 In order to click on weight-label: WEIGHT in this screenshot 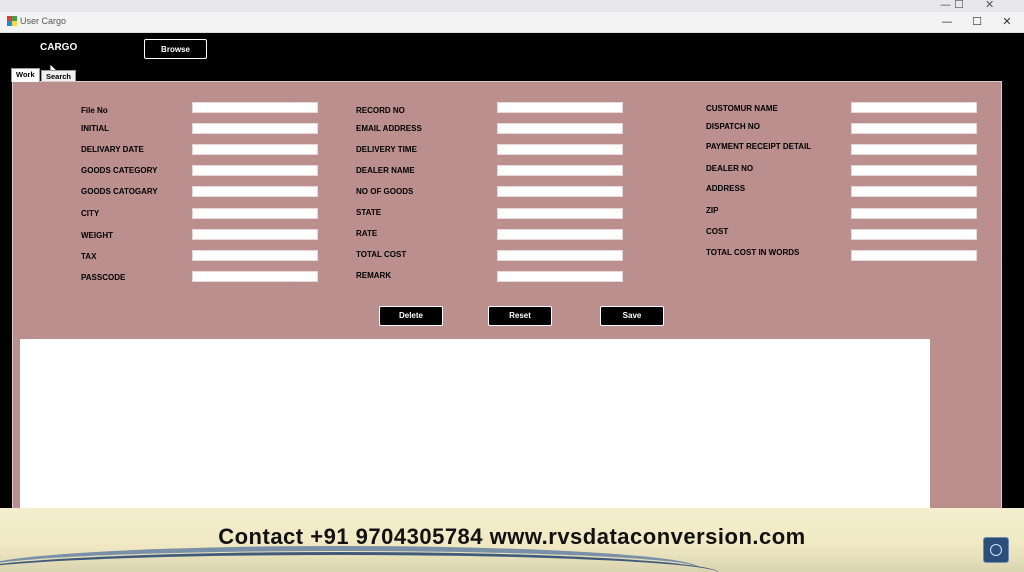, I will do `click(97, 235)`.